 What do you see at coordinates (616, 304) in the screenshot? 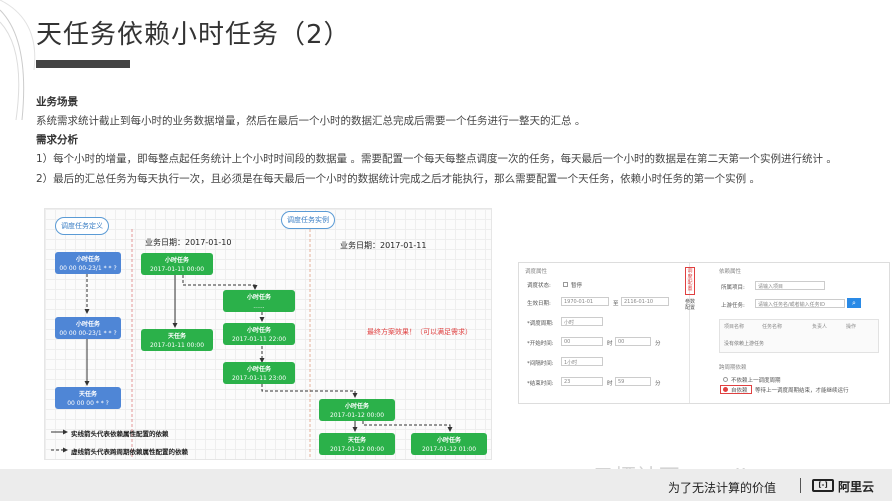
I see `effective-to-sep: 至` at bounding box center [616, 304].